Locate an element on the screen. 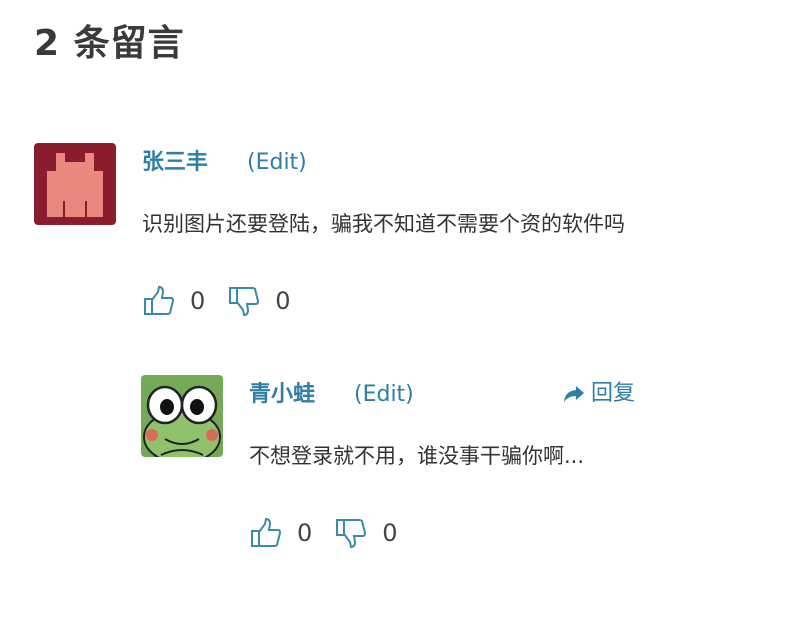 The image size is (800, 634). comment-text: 识别图片还要登陆，骗我不知道不需要个资的软件吗 is located at coordinates (383, 224).